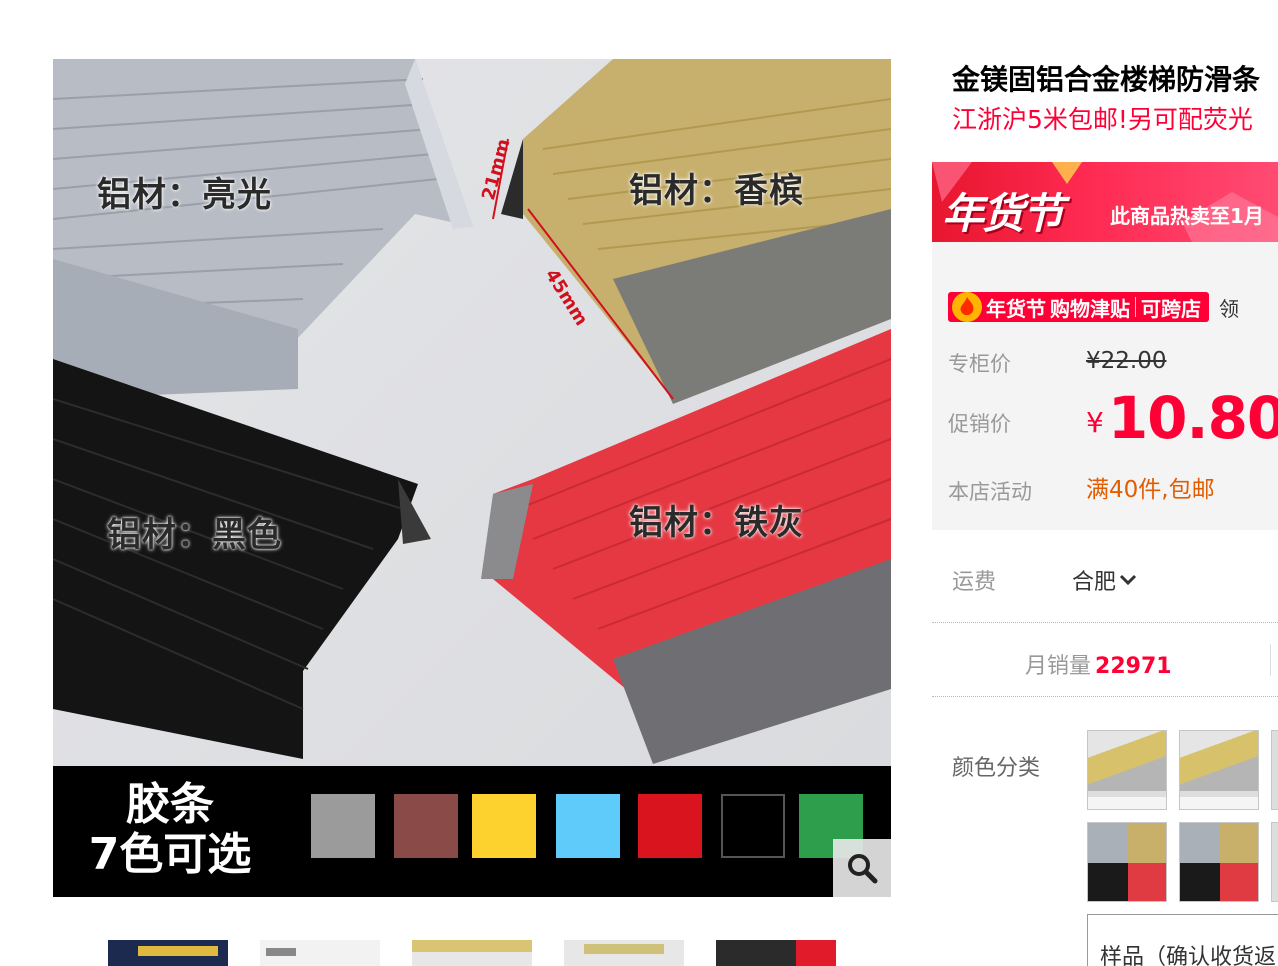  Describe the element at coordinates (588, 826) in the screenshot. I see `swatch-blue` at that location.